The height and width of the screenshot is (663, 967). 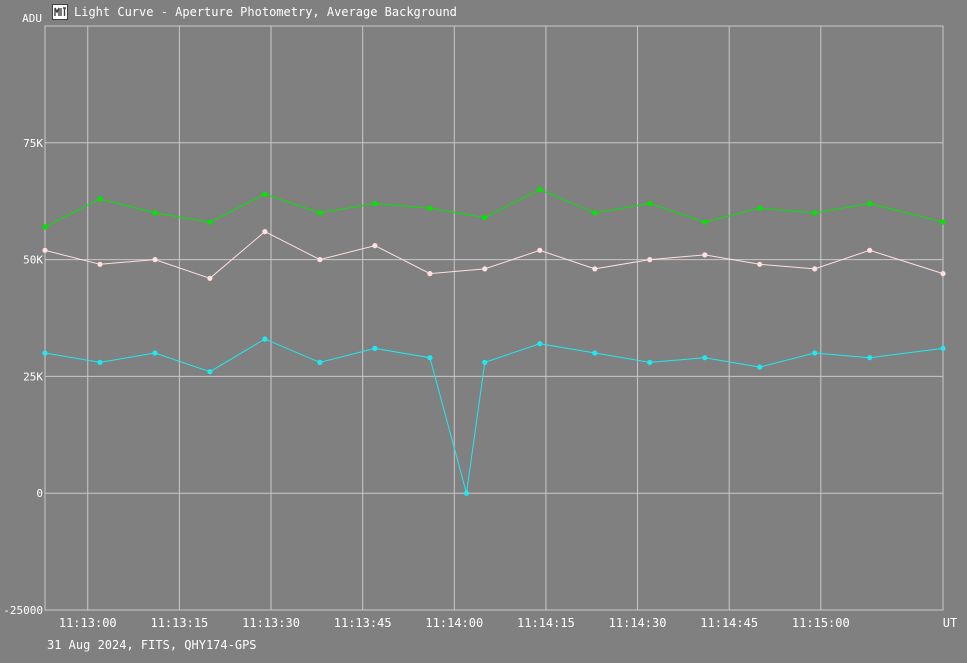 What do you see at coordinates (363, 623) in the screenshot?
I see `x-tick-label: 11:13:45` at bounding box center [363, 623].